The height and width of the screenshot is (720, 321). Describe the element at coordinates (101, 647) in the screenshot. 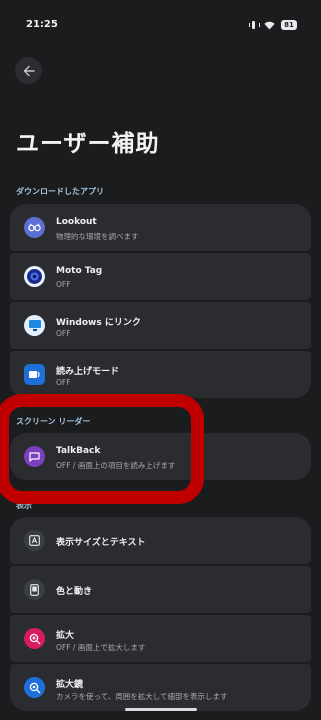

I see `item-subtitle: OFF / 画面上で拡大します` at that location.